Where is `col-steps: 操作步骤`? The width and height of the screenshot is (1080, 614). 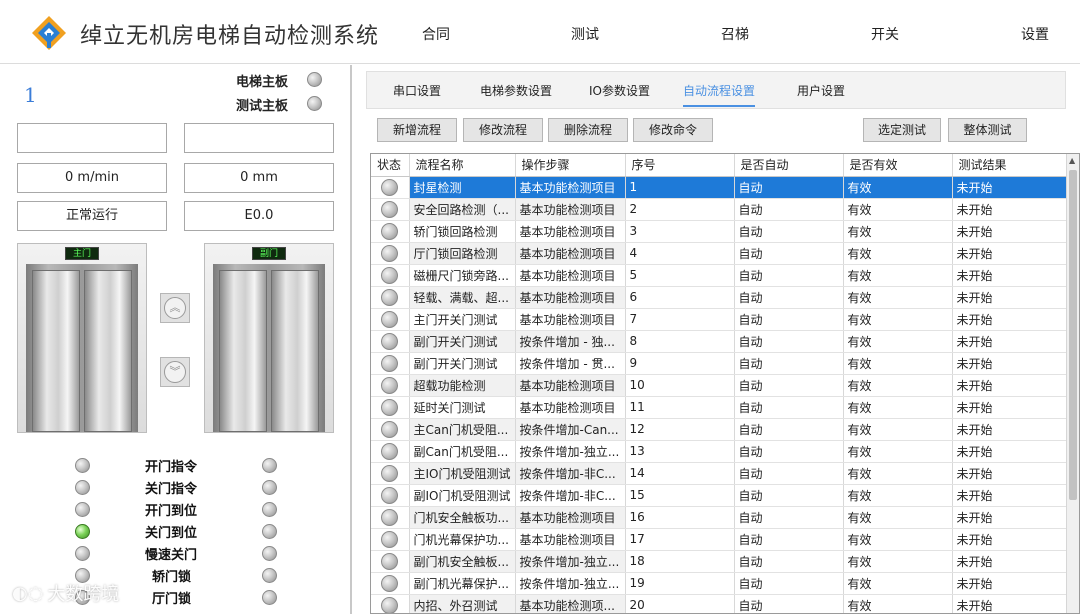 col-steps: 操作步骤 is located at coordinates (570, 165).